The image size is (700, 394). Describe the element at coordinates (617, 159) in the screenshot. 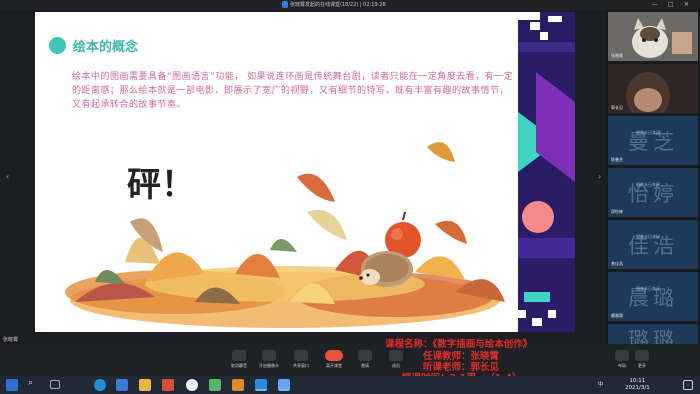

I see `participant-name: 陈曼芝` at that location.